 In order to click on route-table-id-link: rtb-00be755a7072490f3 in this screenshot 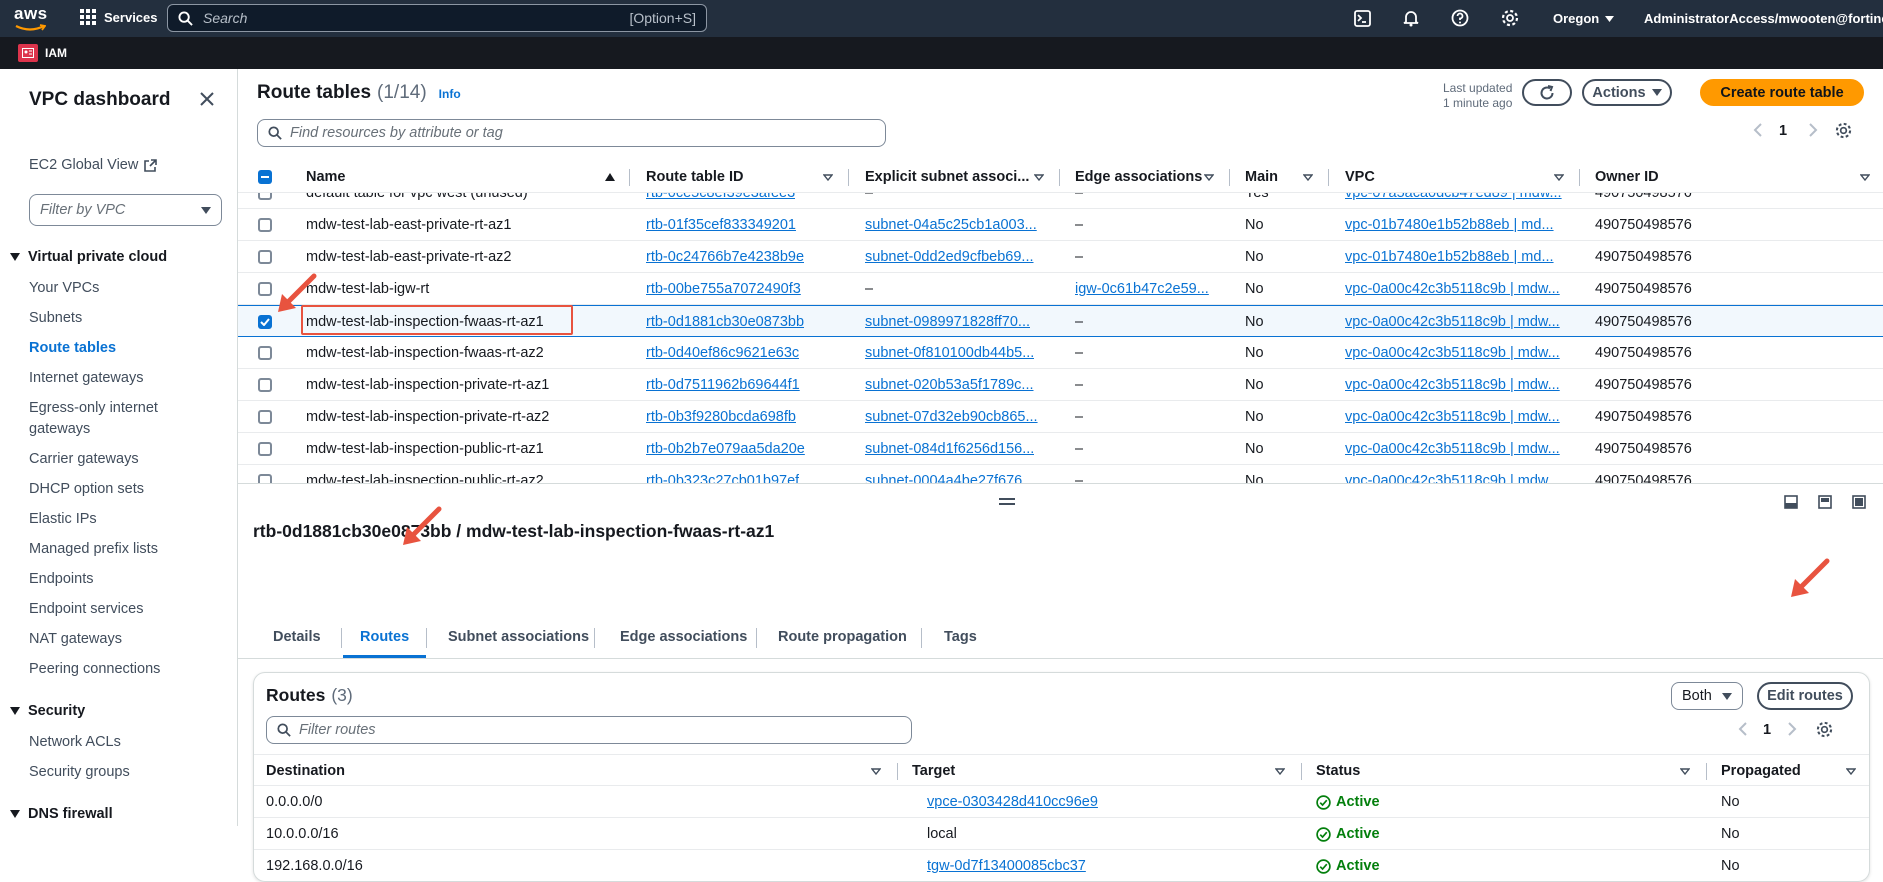, I will do `click(723, 289)`.